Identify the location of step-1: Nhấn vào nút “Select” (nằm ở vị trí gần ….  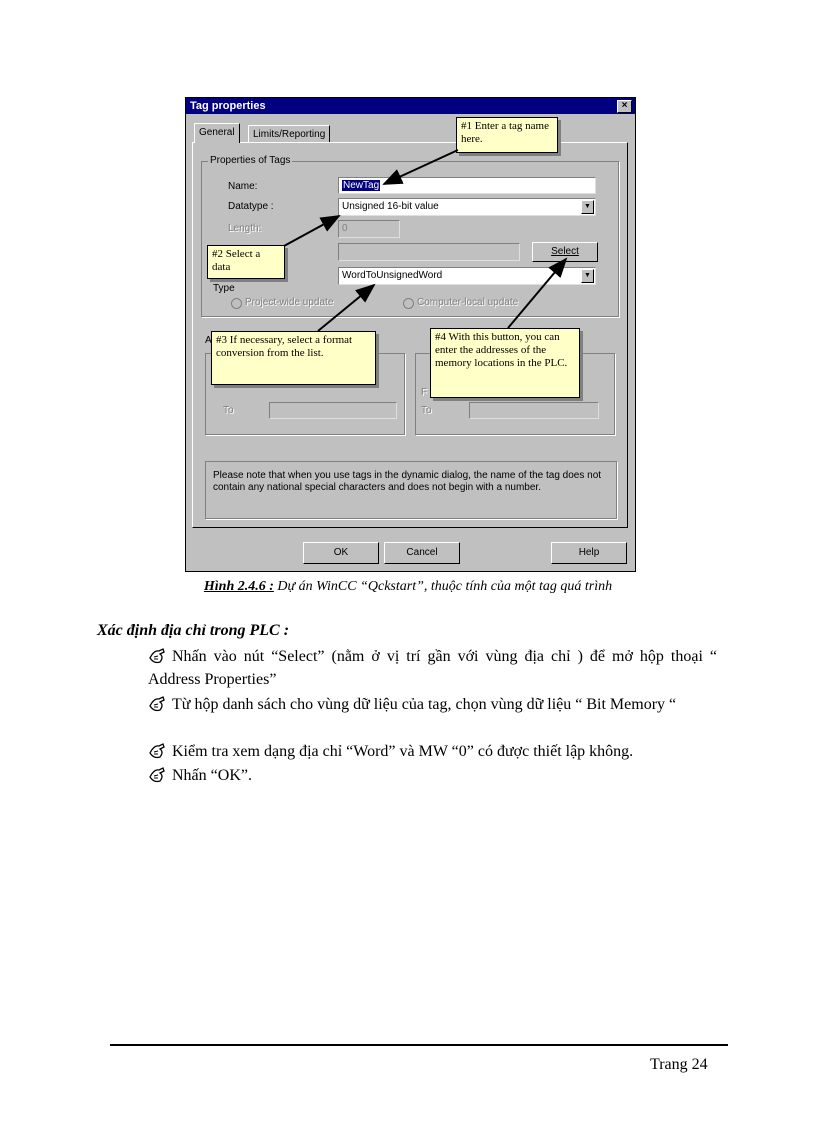
(432, 668).